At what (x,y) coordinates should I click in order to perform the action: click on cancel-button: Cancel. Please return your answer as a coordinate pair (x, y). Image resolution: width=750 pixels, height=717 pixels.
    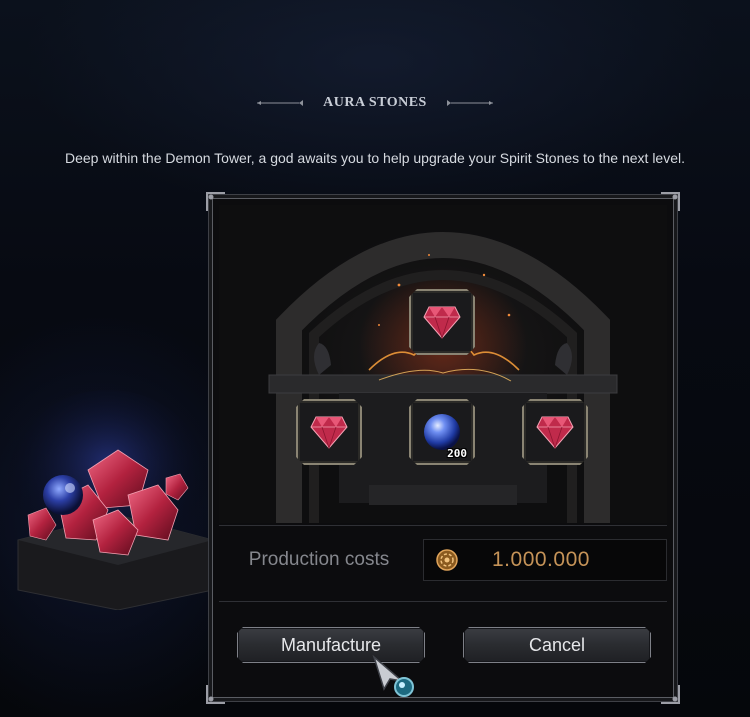
    Looking at the image, I should click on (557, 645).